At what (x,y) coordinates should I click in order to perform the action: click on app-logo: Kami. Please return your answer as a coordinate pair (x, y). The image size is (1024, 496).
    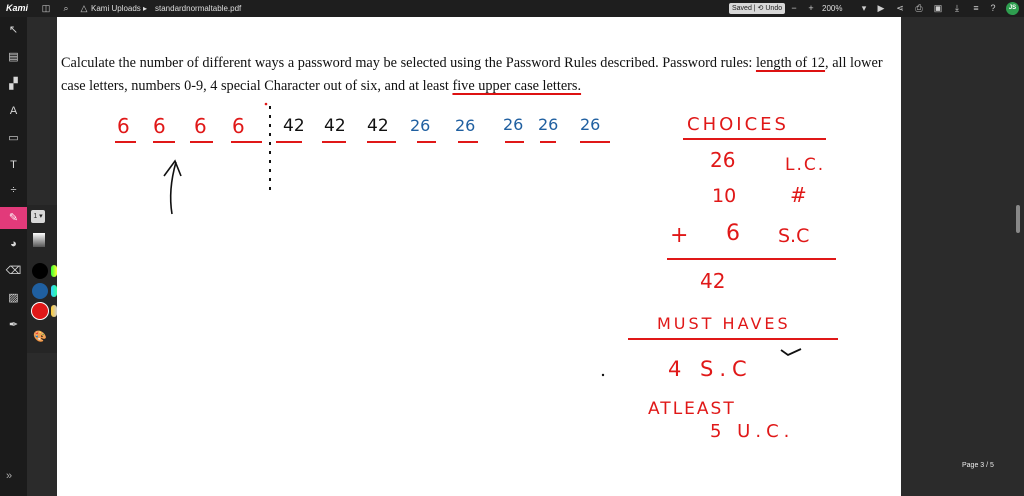
    Looking at the image, I should click on (17, 8).